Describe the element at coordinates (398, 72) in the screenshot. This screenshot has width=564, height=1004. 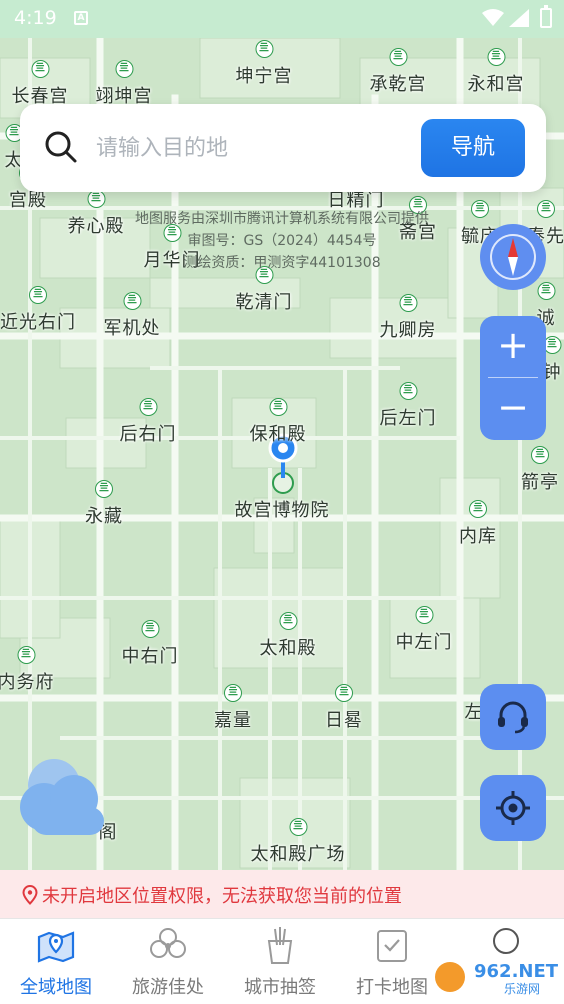
I see `poi-chengqiangong: 亖承乾宫` at that location.